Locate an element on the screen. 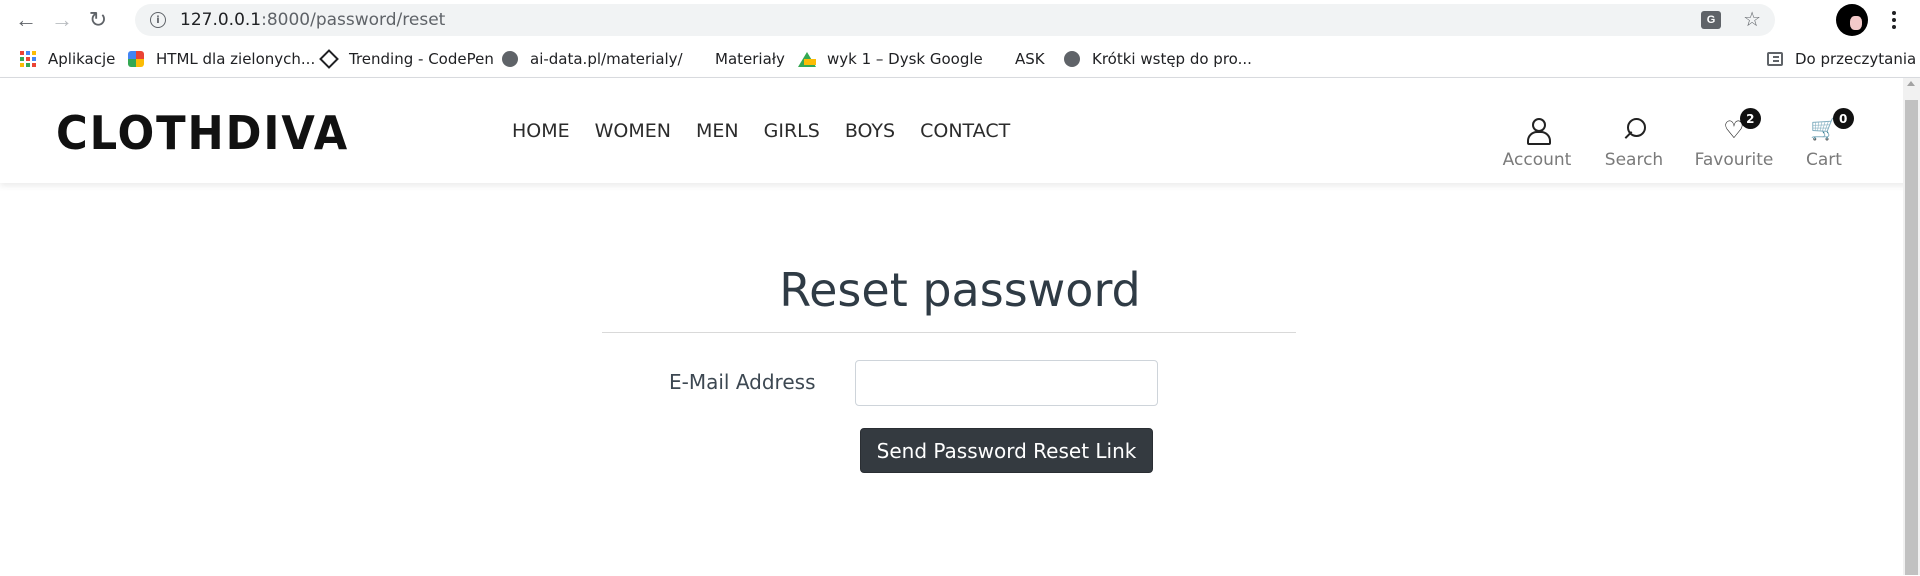 This screenshot has width=1920, height=576. heart-icon: ♡ 2 is located at coordinates (1742, 126).